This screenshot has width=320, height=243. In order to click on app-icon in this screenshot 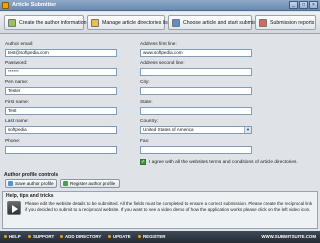, I will do `click(5, 5)`.